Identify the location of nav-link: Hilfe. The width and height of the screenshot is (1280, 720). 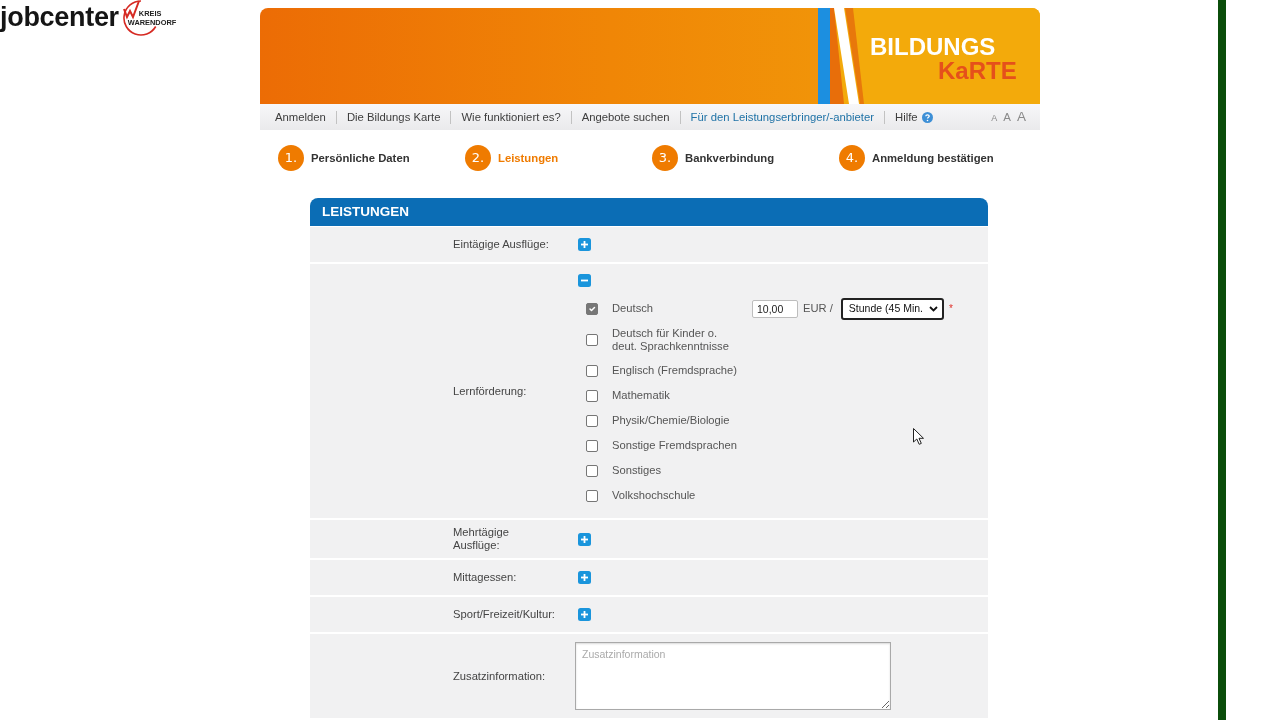
(913, 117).